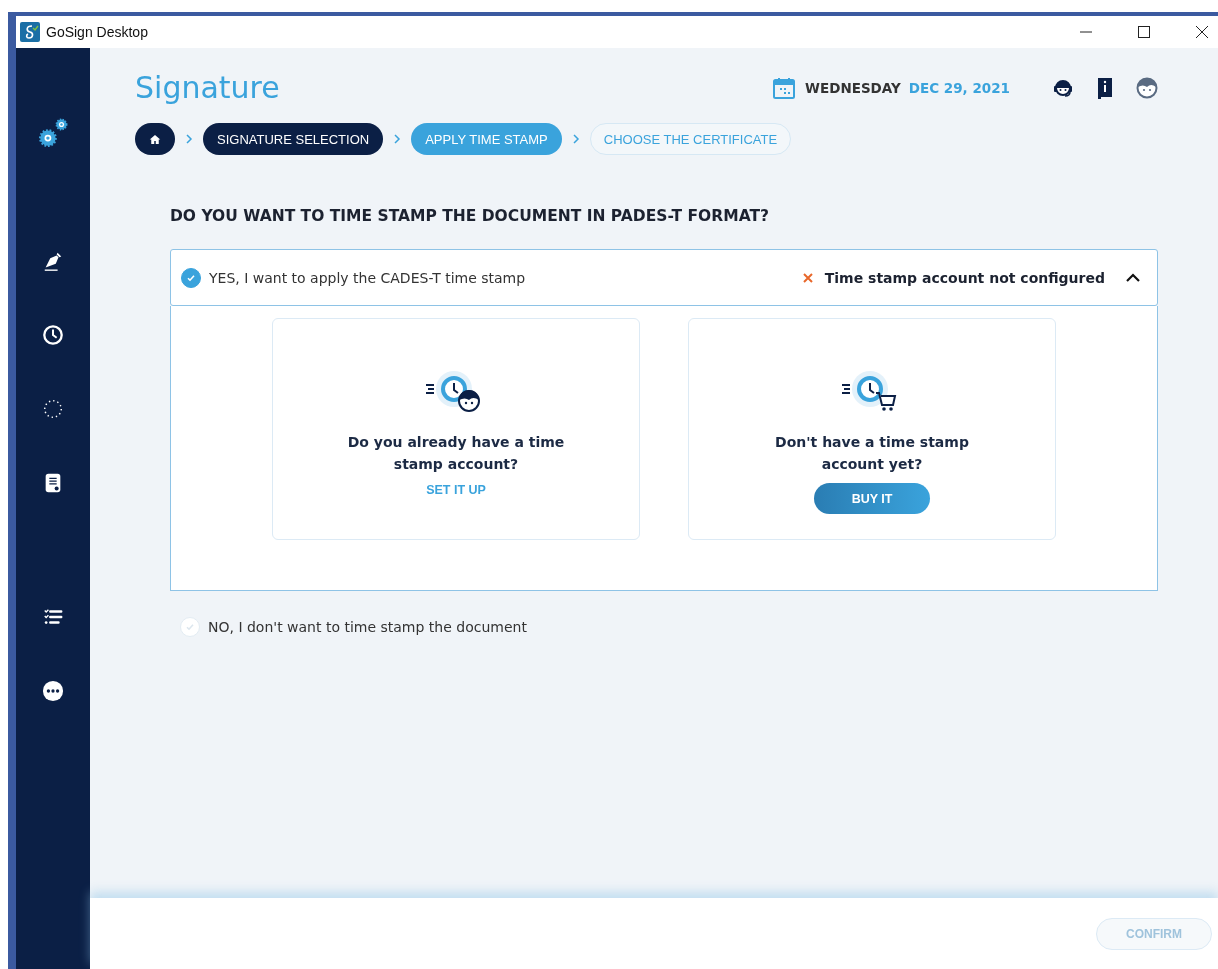 The image size is (1218, 969). I want to click on check-icon, so click(190, 627).